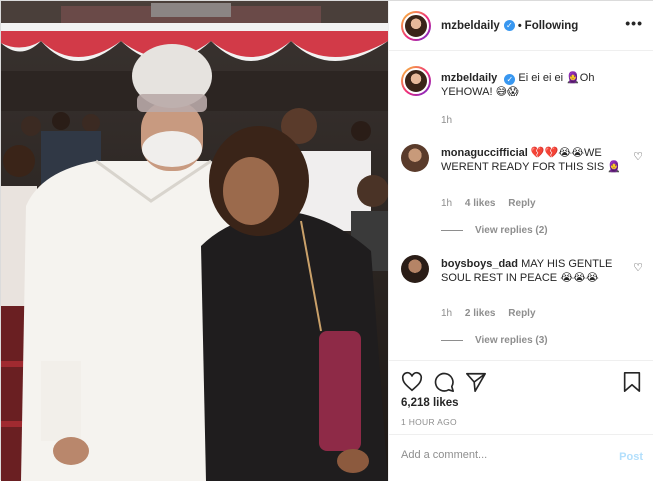 The height and width of the screenshot is (481, 653). I want to click on post-comment-button: Post, so click(631, 457).